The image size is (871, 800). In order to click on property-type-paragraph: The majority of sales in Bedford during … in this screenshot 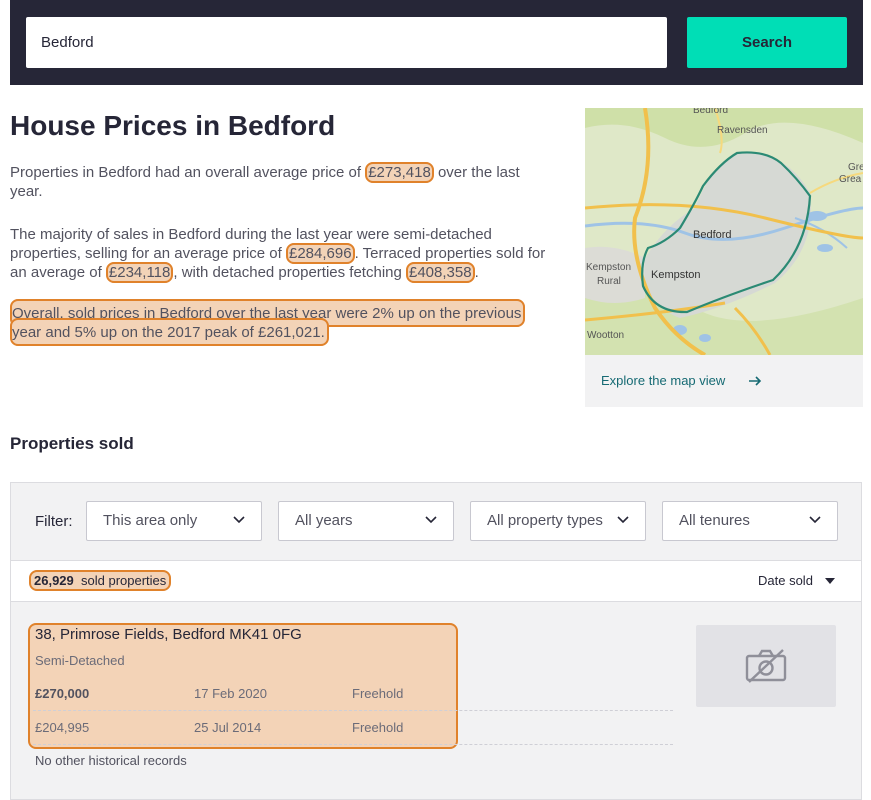, I will do `click(278, 254)`.